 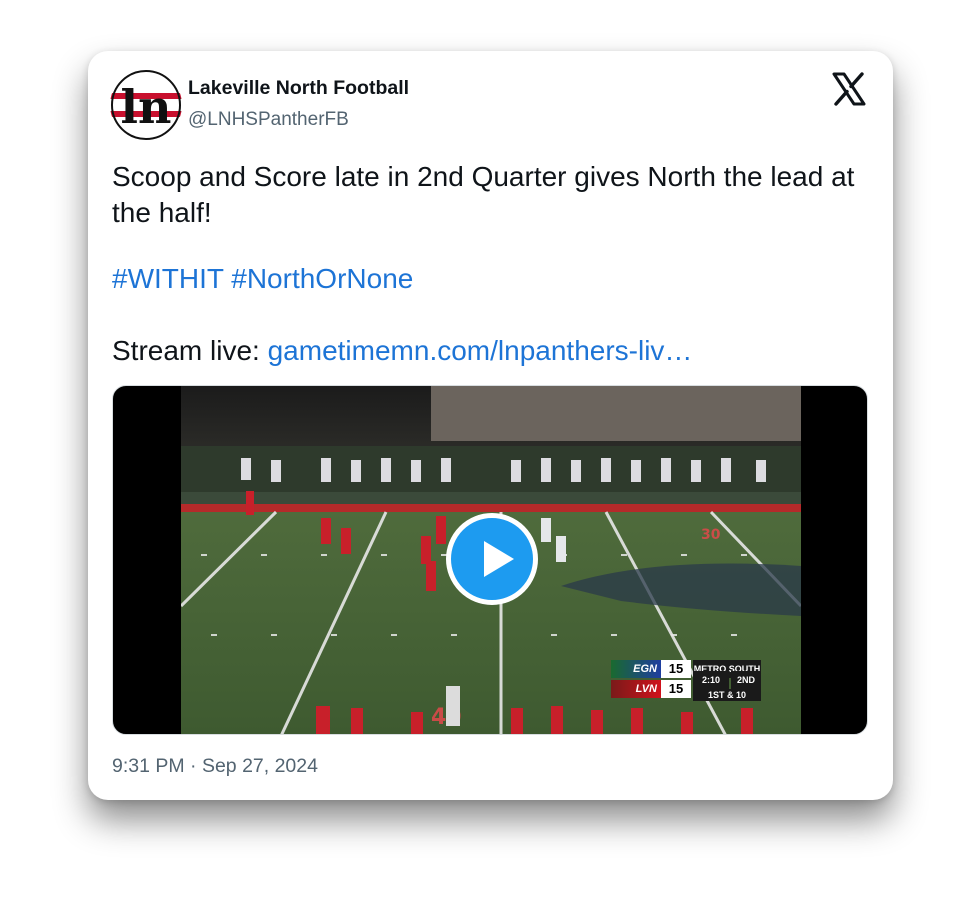 I want to click on svg-text: ln, so click(x=146, y=107).